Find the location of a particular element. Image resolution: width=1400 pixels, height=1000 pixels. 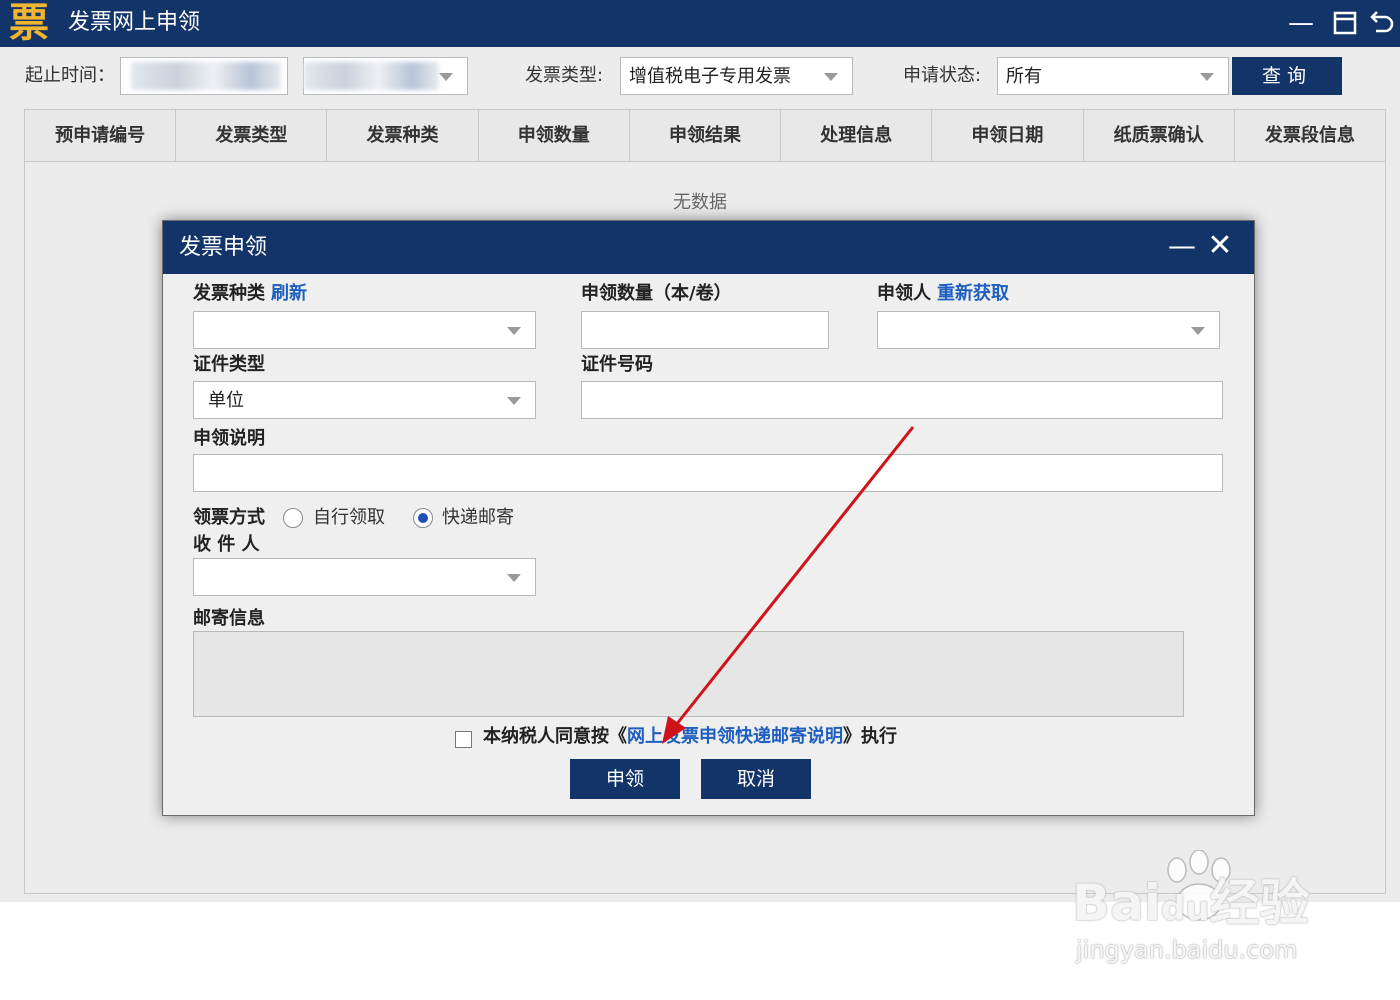

submit-button: 申领 is located at coordinates (625, 779).